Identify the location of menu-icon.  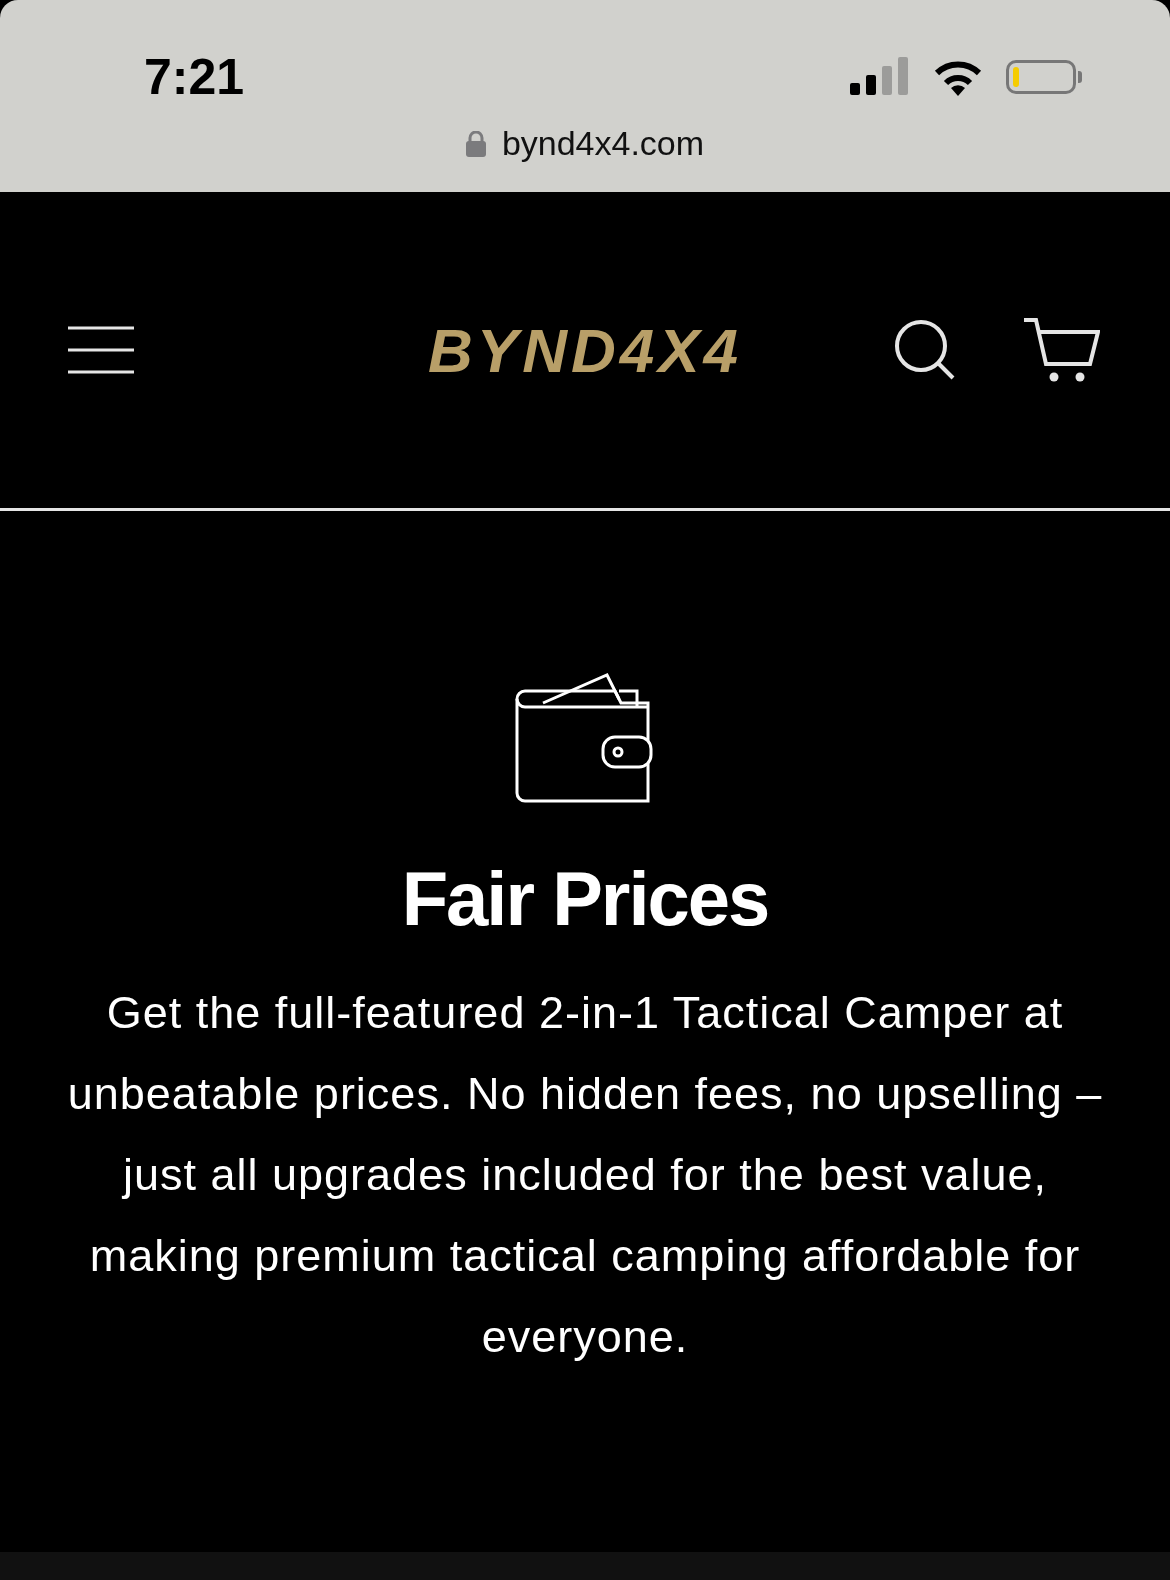
(101, 350).